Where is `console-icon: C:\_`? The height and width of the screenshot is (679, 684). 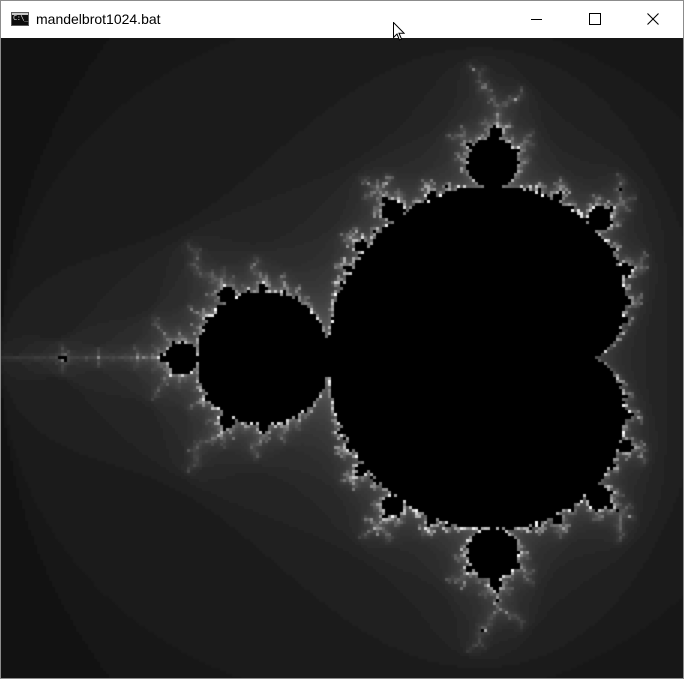
console-icon: C:\_ is located at coordinates (20, 19).